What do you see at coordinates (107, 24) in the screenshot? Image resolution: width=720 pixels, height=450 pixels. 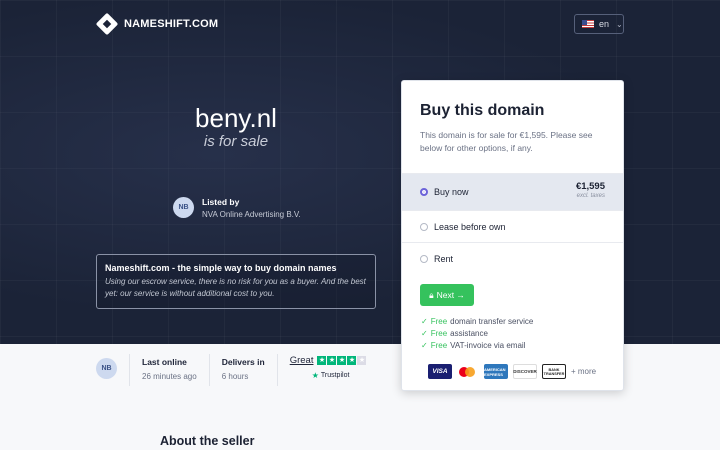 I see `nameshift-logo-icon` at bounding box center [107, 24].